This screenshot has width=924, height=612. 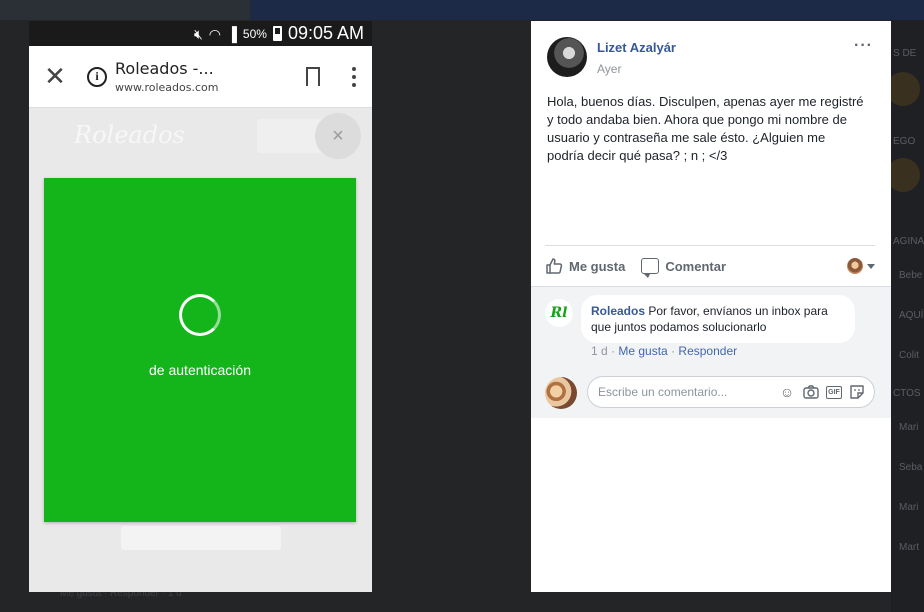 What do you see at coordinates (710, 245) in the screenshot?
I see `divider` at bounding box center [710, 245].